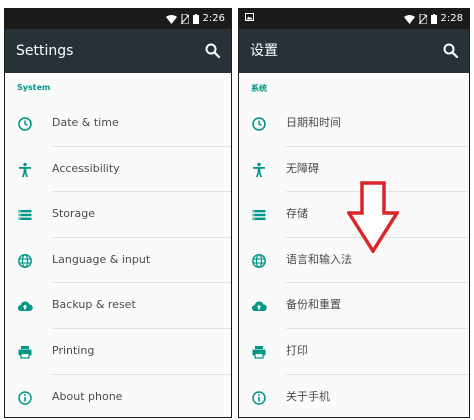  I want to click on settings-item-printing: Printing, so click(118, 352).